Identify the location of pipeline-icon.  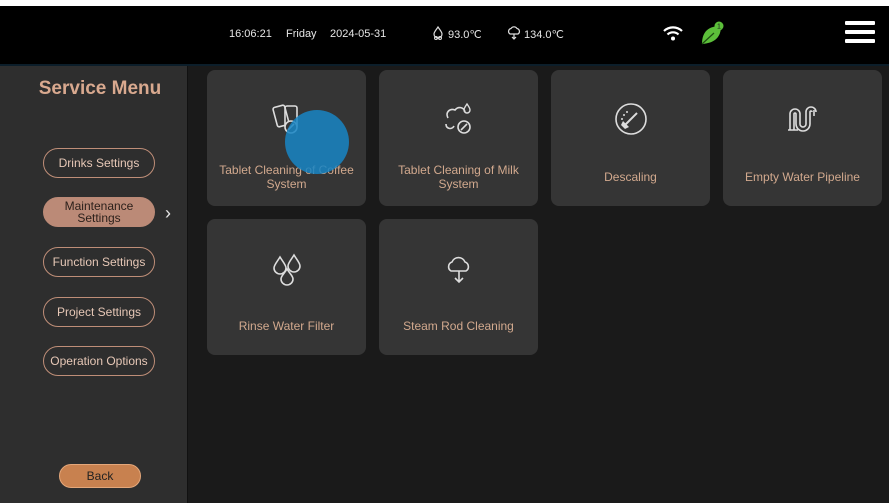
(802, 119).